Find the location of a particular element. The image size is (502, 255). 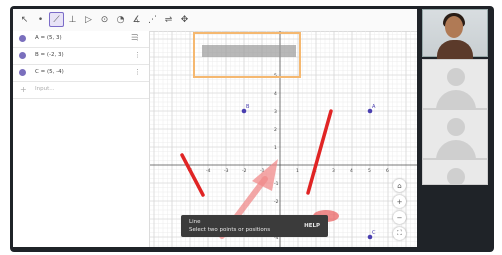

polygon-icon: ▷ is located at coordinates (88, 19).